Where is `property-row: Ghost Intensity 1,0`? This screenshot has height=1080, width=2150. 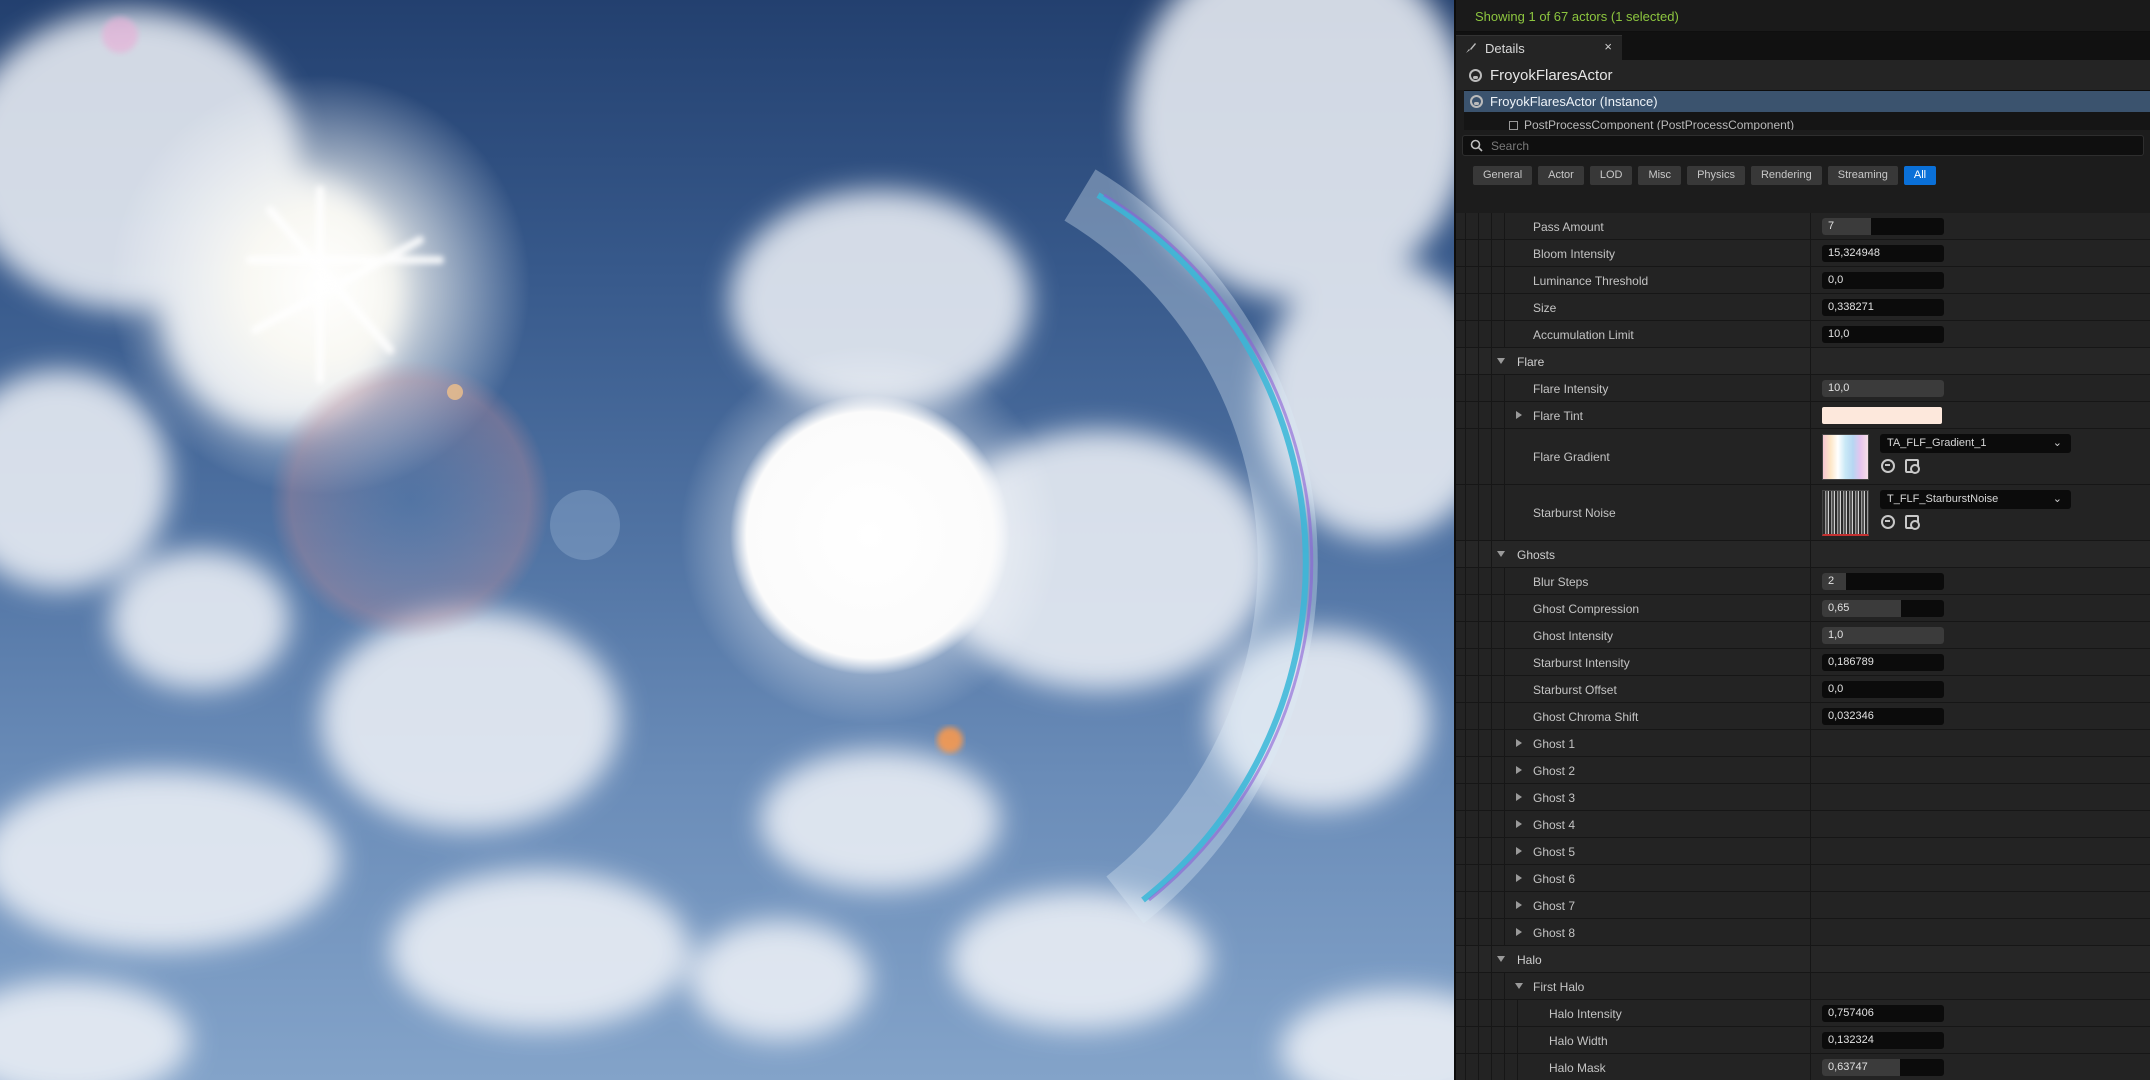 property-row: Ghost Intensity 1,0 is located at coordinates (1803, 635).